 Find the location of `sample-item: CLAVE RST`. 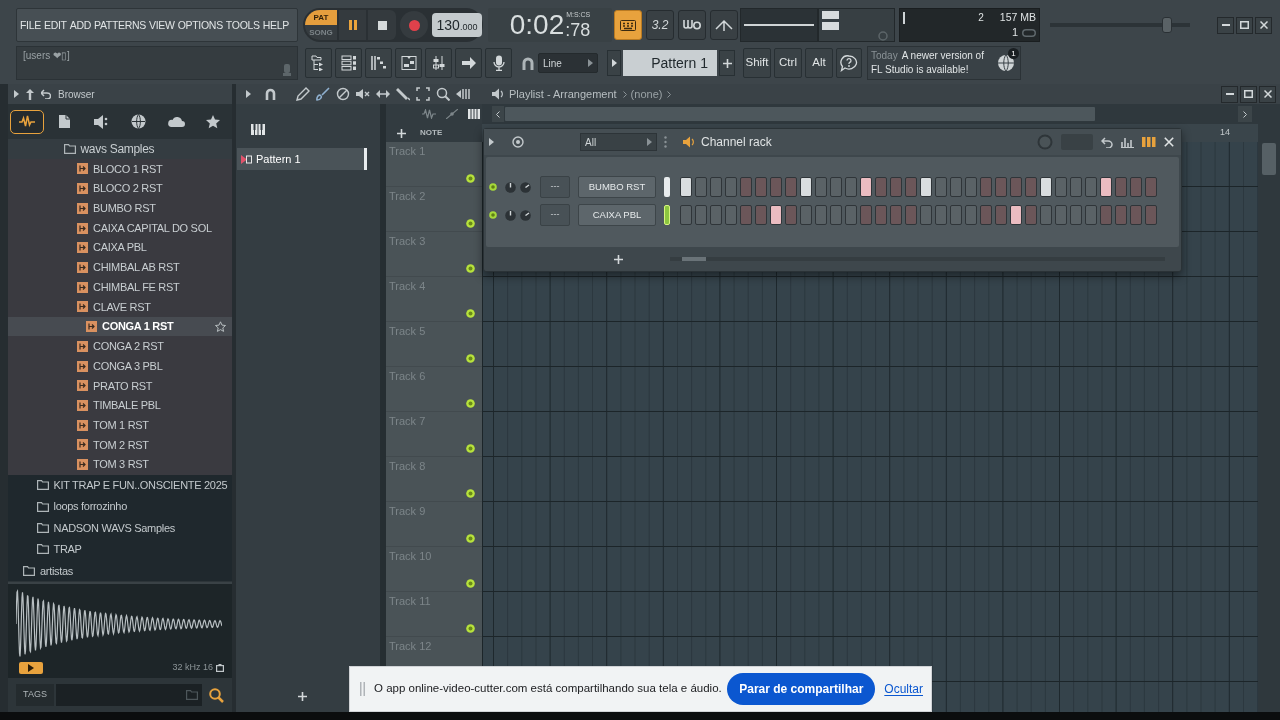

sample-item: CLAVE RST is located at coordinates (120, 307).